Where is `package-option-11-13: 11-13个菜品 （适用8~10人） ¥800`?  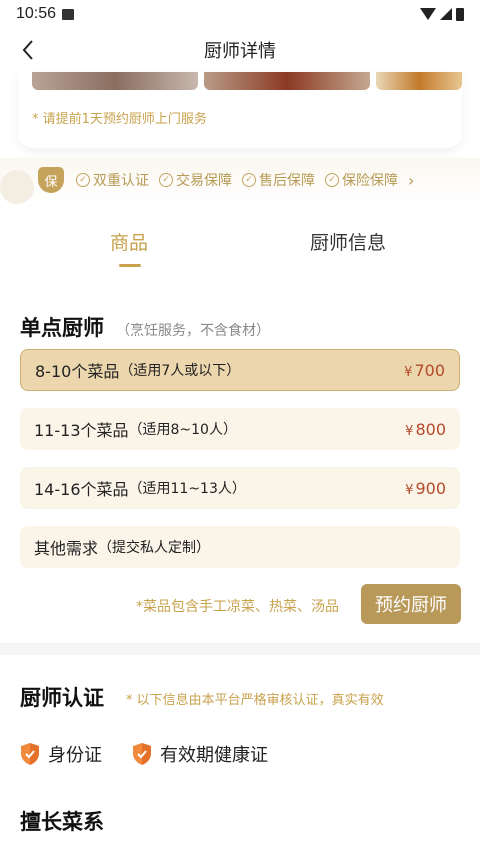 package-option-11-13: 11-13个菜品 （适用8~10人） ¥800 is located at coordinates (240, 429).